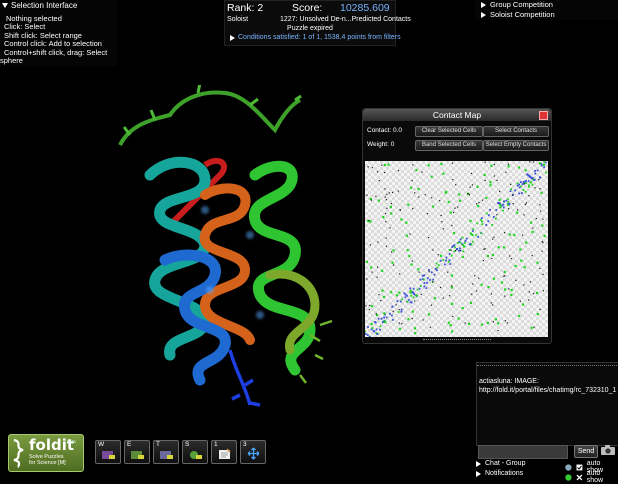 This screenshot has width=618, height=484. What do you see at coordinates (586, 451) in the screenshot?
I see `send-button: Send` at bounding box center [586, 451].